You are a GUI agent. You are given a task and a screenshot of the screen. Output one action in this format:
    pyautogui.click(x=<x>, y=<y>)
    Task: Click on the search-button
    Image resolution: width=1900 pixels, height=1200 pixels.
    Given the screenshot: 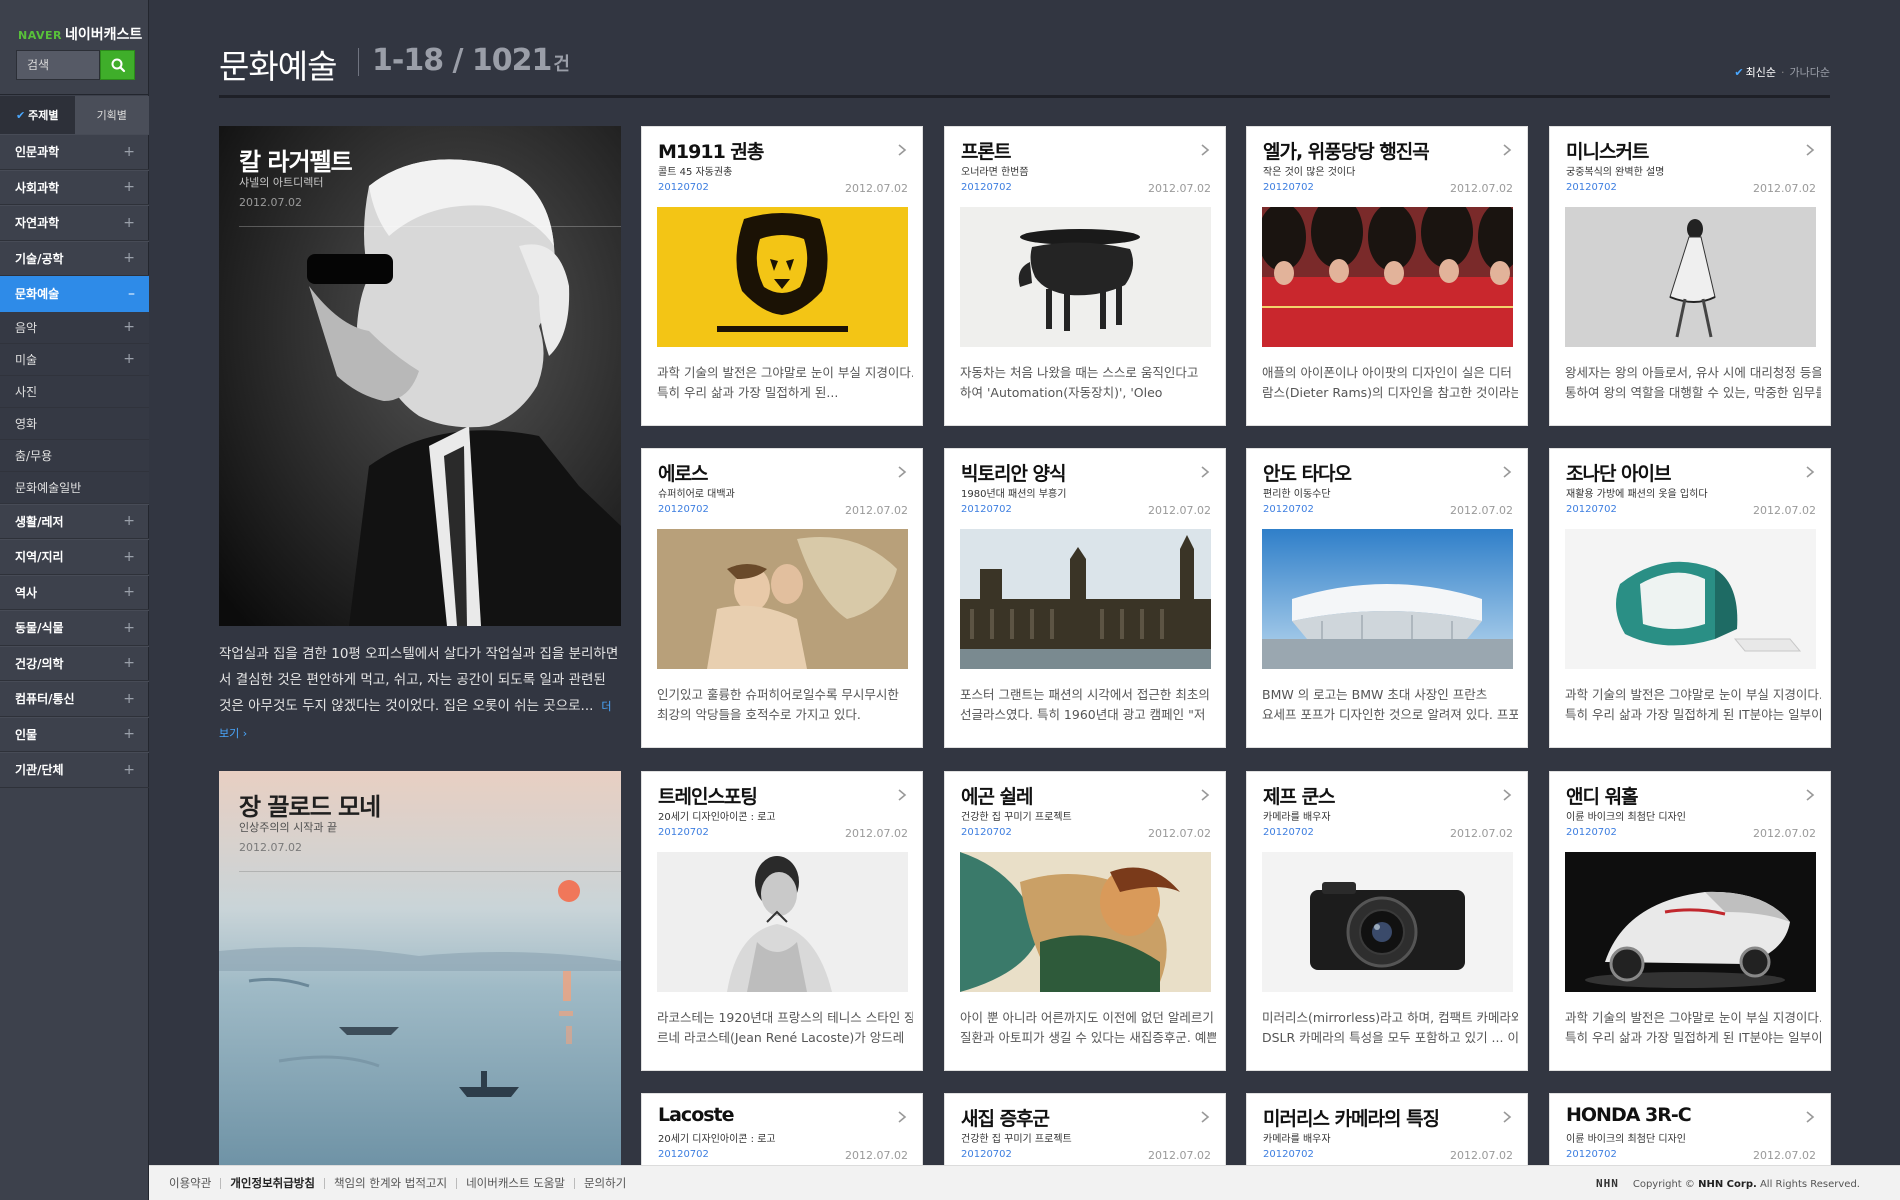 What is the action you would take?
    pyautogui.click(x=117, y=65)
    